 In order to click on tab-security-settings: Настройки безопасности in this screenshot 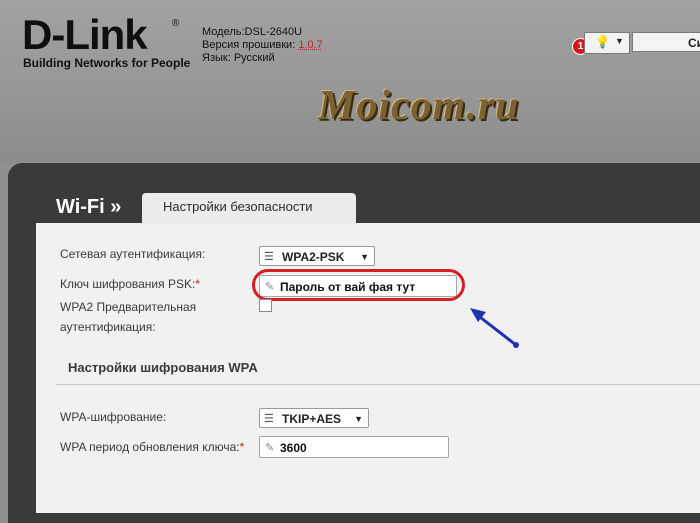, I will do `click(249, 208)`.